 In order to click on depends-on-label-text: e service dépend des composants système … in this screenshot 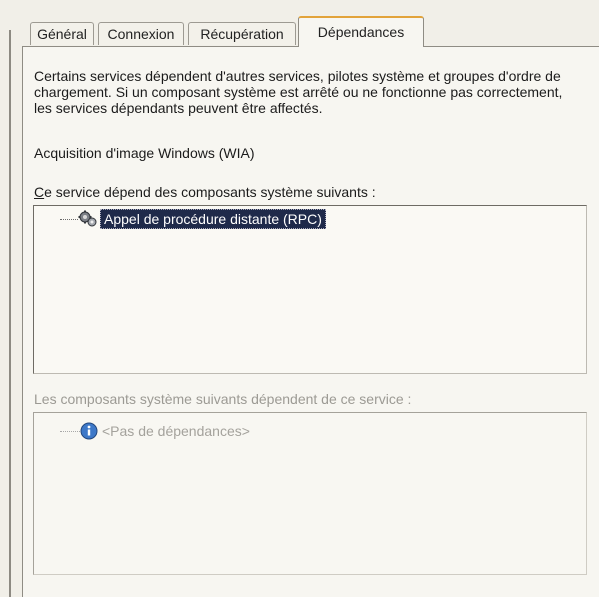, I will do `click(210, 192)`.